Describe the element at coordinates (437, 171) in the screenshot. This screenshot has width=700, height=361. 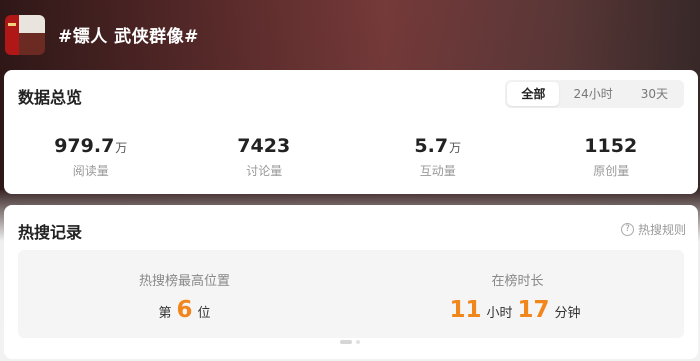
I see `stat-interactions-label: 互动量` at that location.